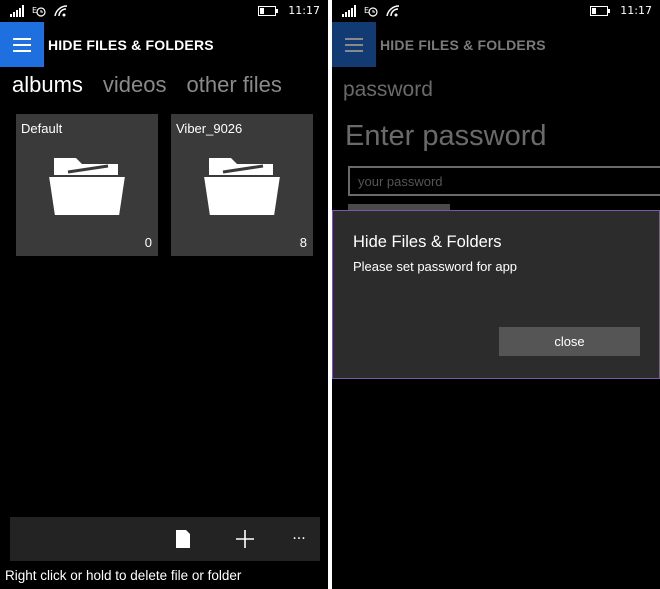  I want to click on pivot-tabs: albums videos other files, so click(147, 85).